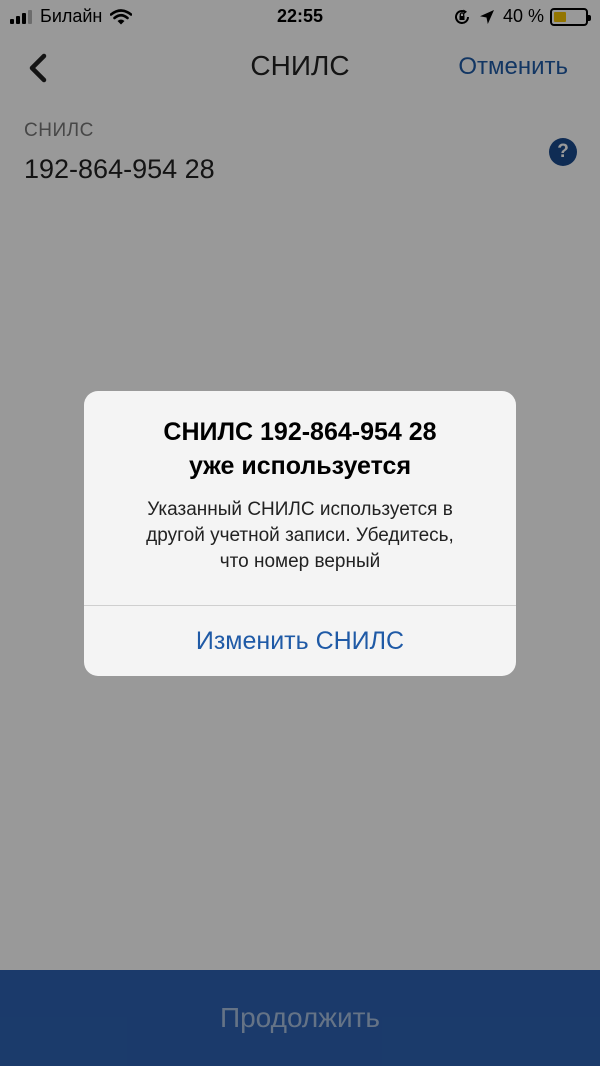 This screenshot has height=1066, width=600. What do you see at coordinates (300, 466) in the screenshot?
I see `alert-title-line: уже используется` at bounding box center [300, 466].